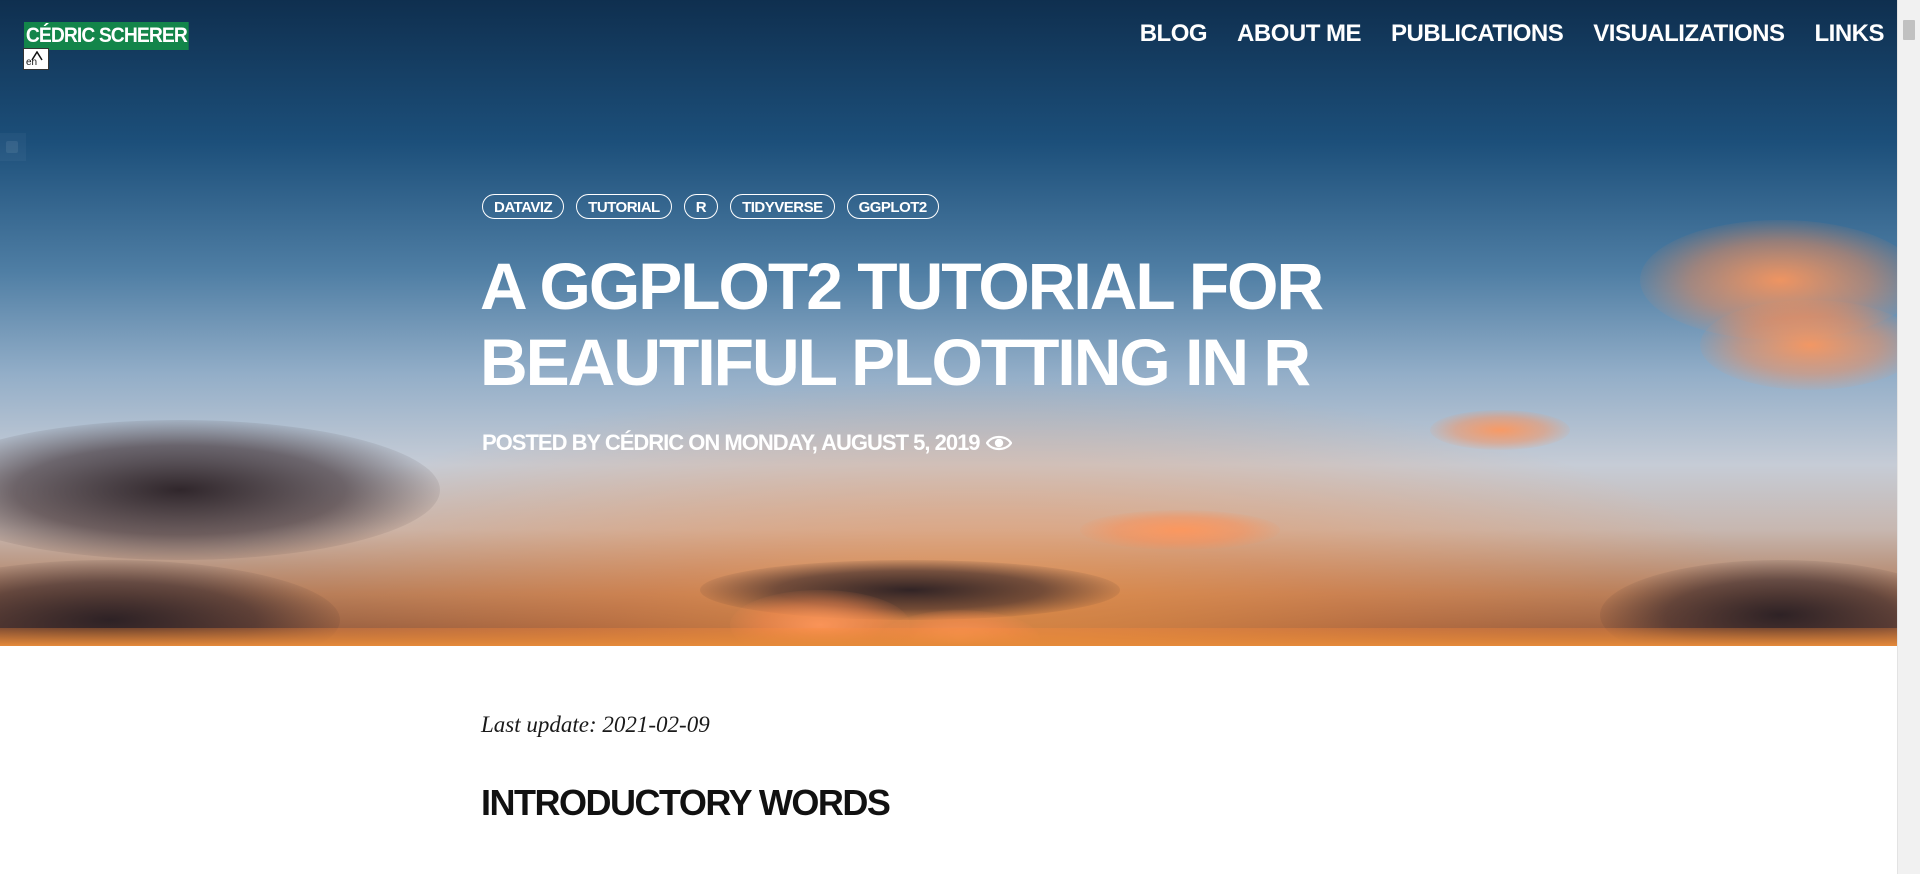  I want to click on side-panel-toggle, so click(13, 147).